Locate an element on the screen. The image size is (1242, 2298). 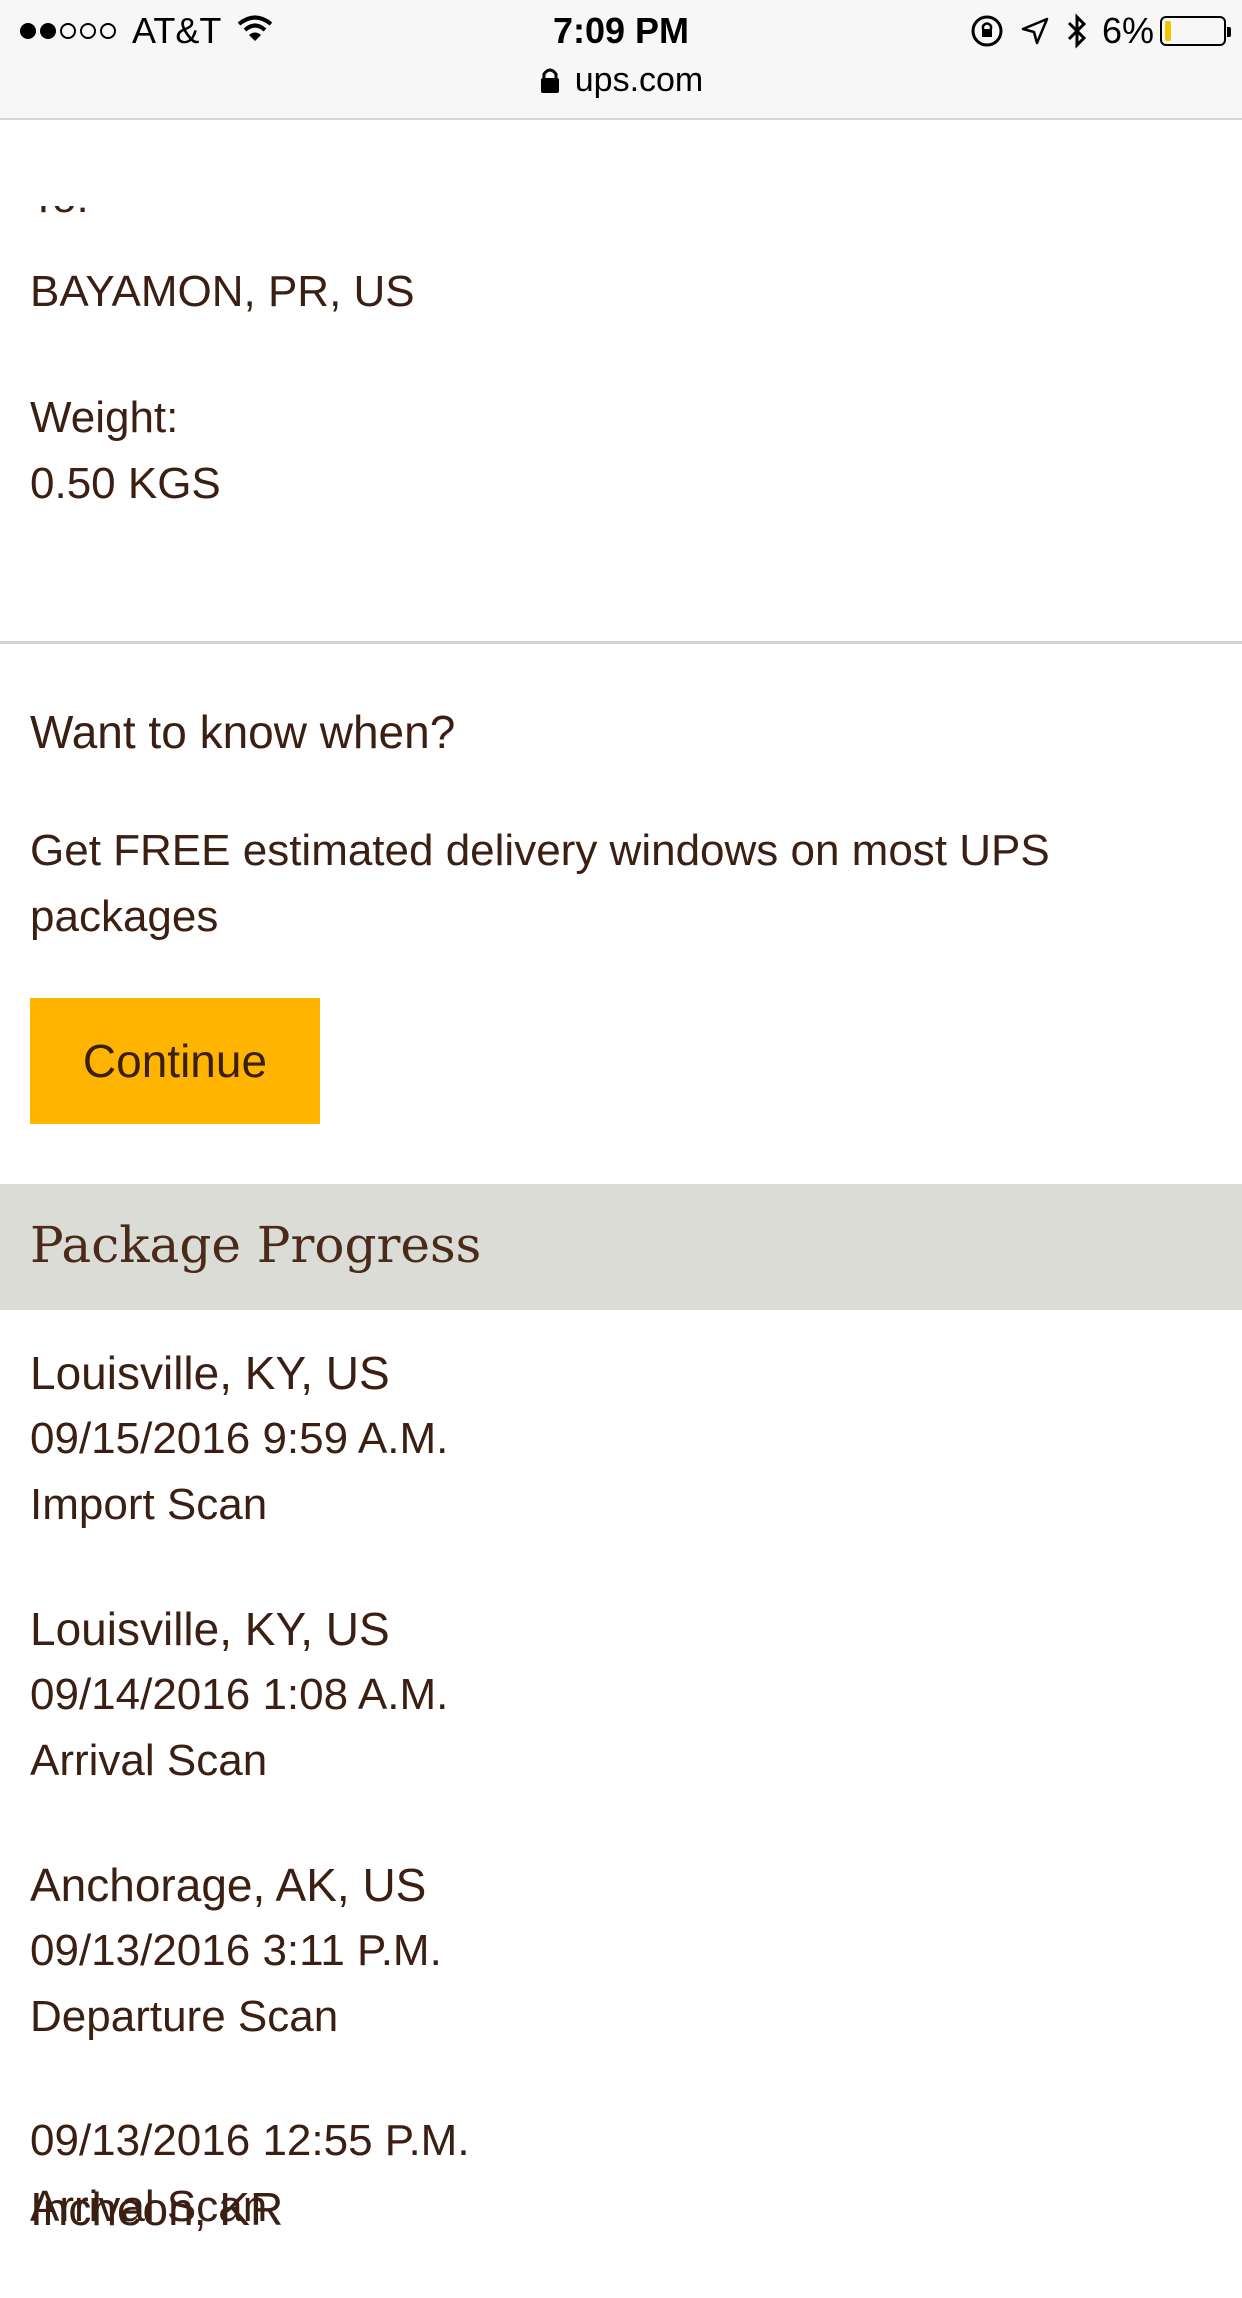
status-bar: AT&T 7:09 PM 6% ups.com is located at coordinates (621, 60).